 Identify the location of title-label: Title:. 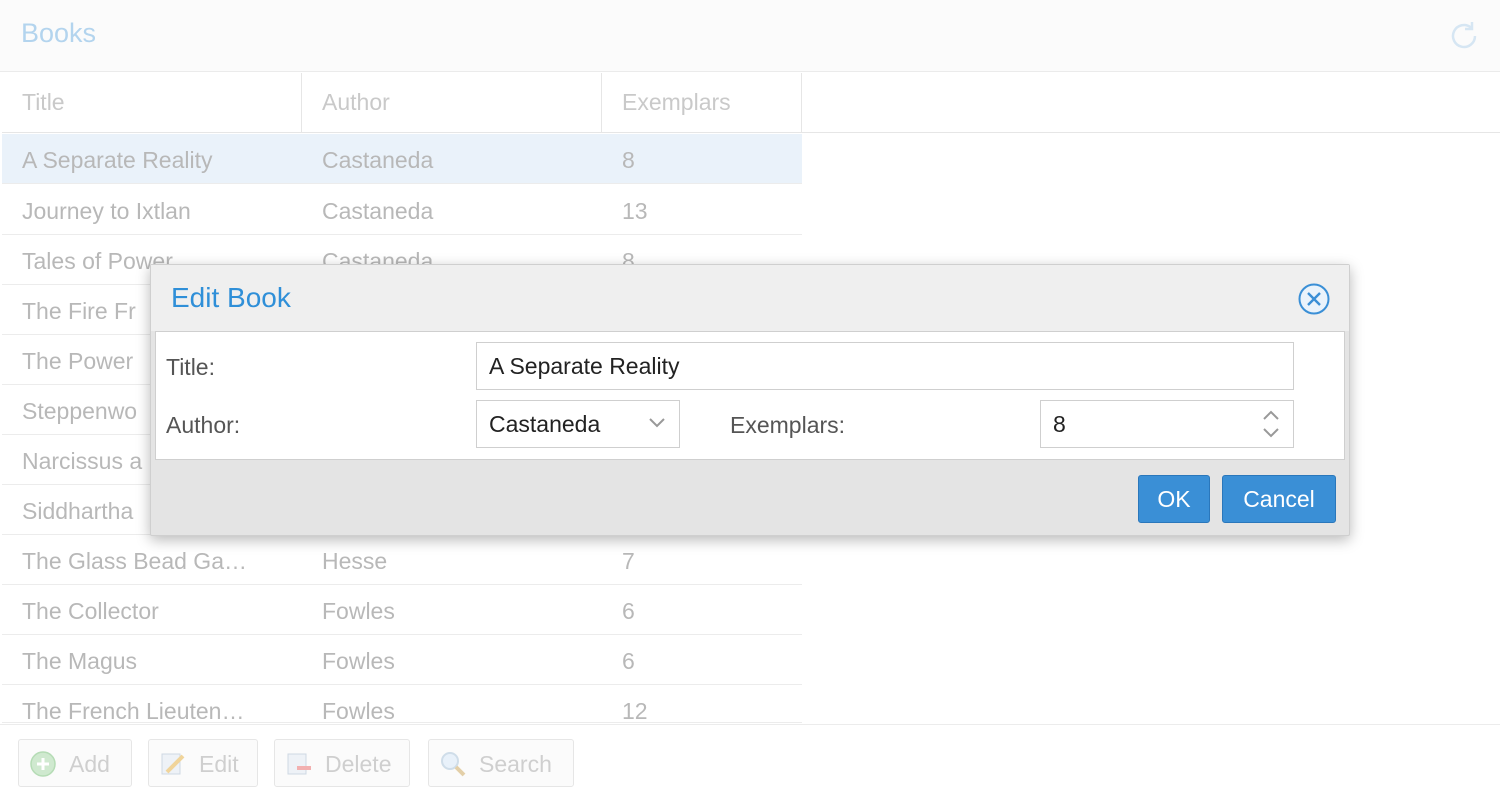
(190, 367).